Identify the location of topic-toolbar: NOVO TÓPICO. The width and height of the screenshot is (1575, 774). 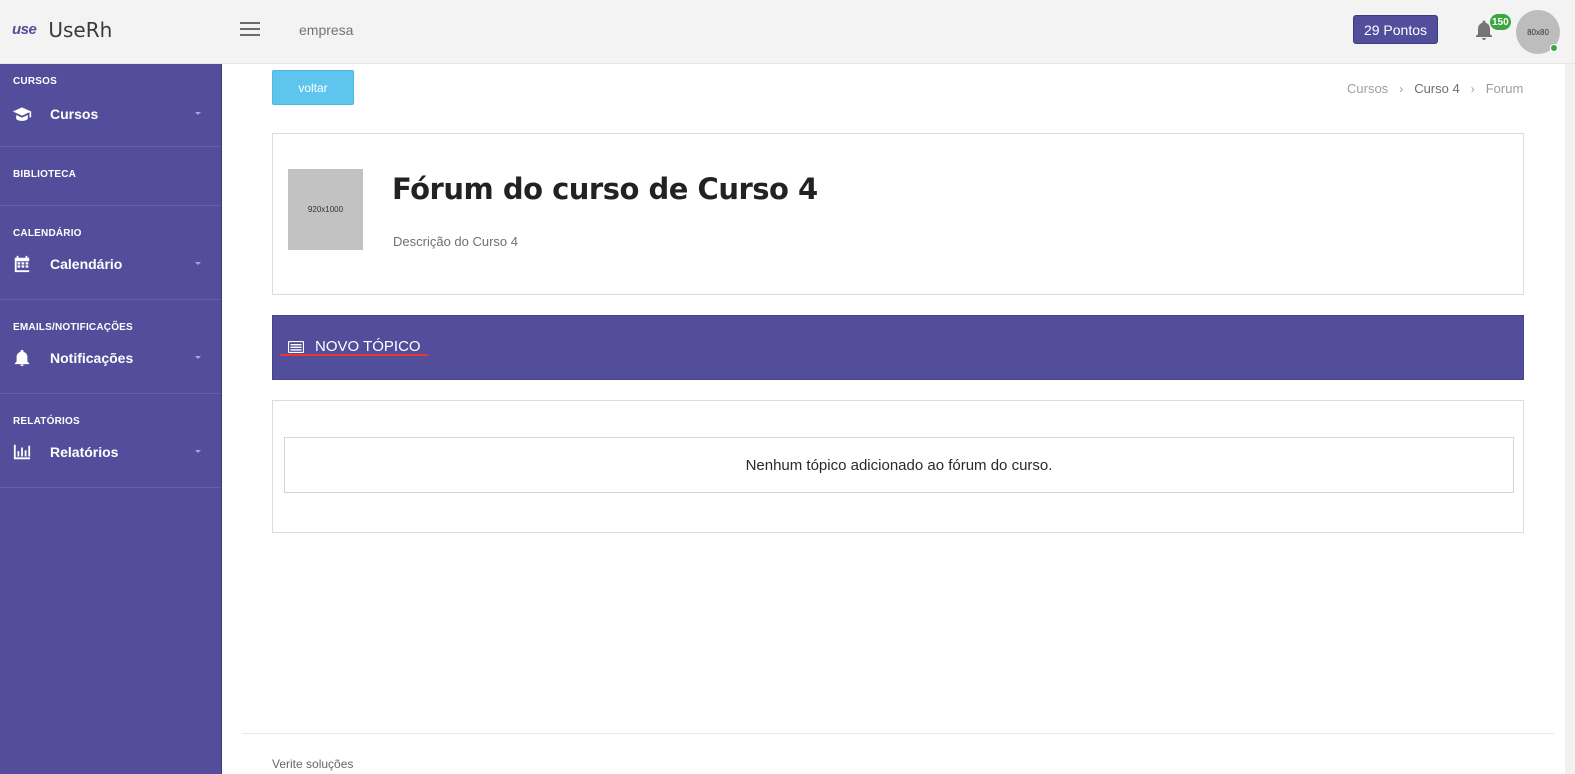
(898, 347).